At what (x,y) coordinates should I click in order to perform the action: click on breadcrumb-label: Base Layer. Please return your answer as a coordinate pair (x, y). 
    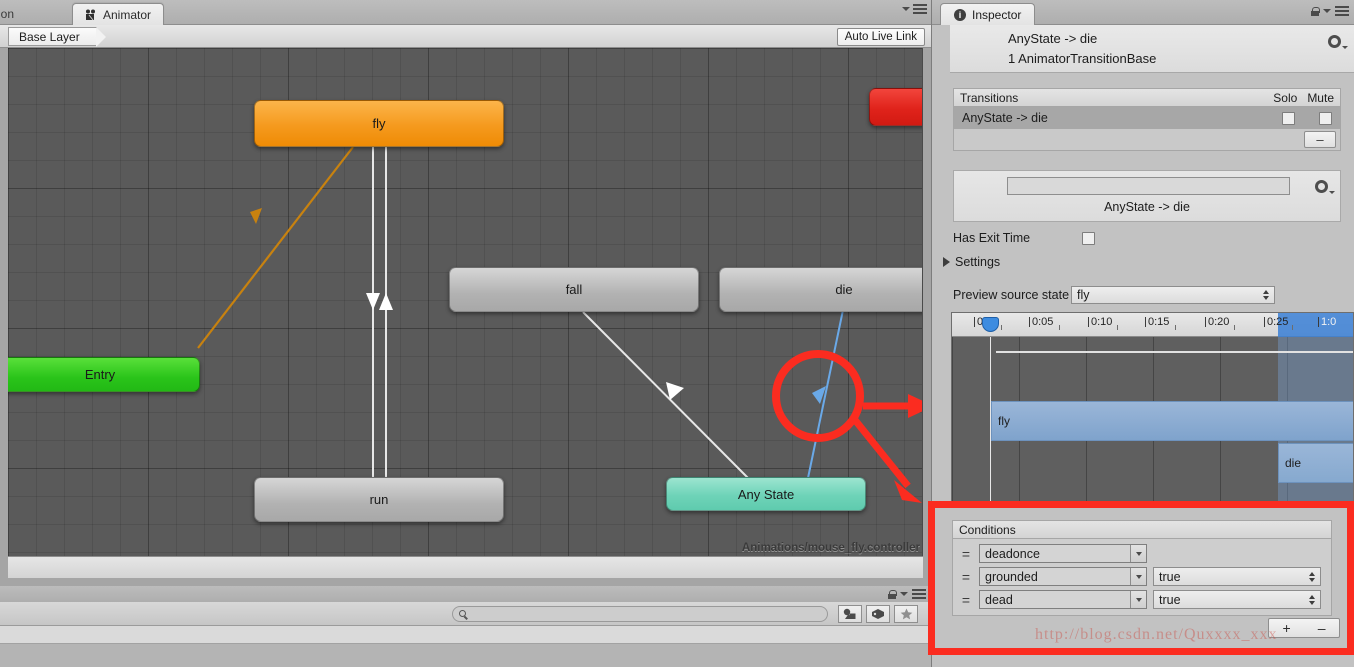
    Looking at the image, I should click on (49, 36).